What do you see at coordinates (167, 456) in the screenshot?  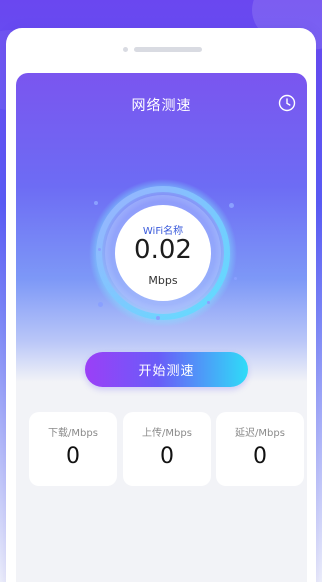 I see `upload-value: 0` at bounding box center [167, 456].